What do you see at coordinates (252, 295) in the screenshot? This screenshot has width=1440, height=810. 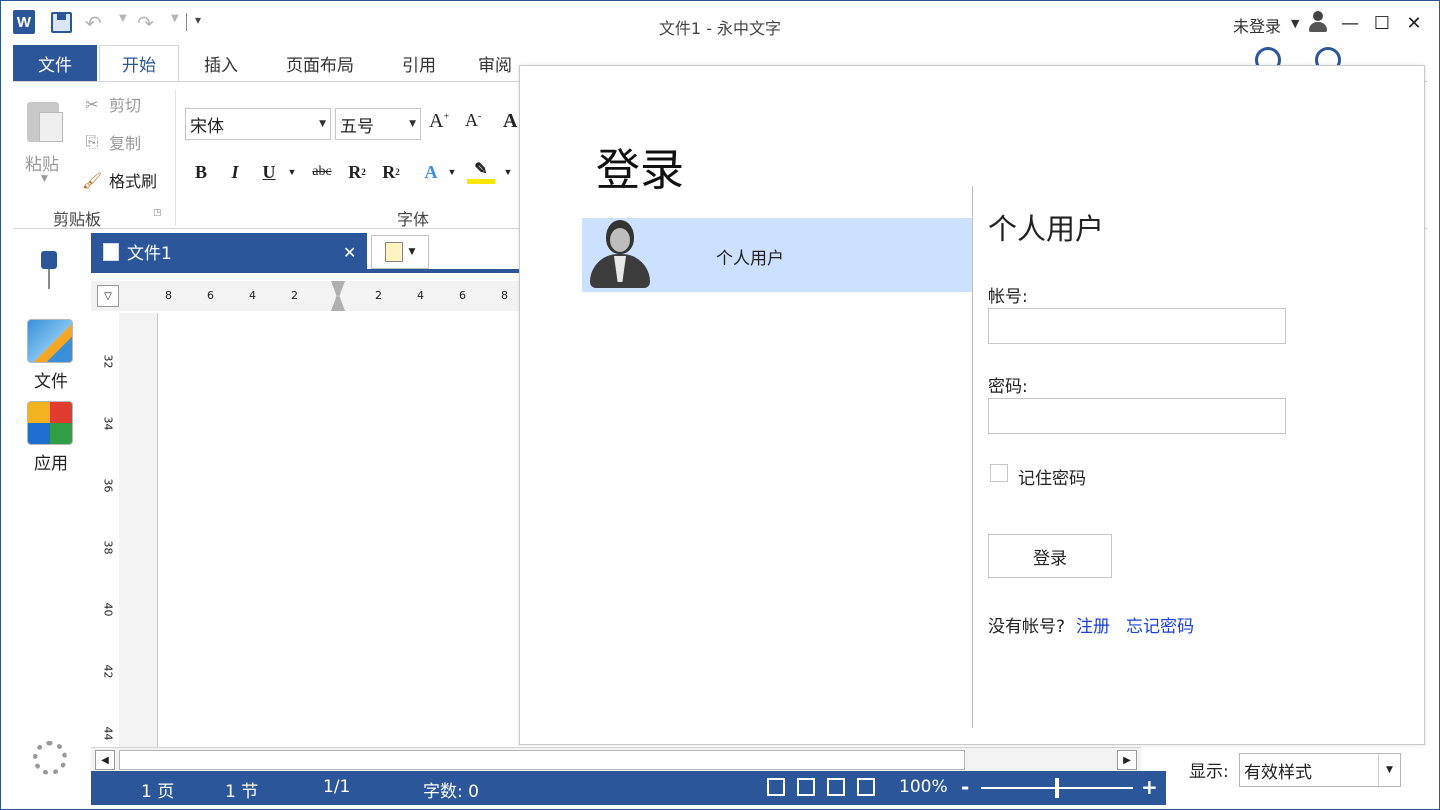 I see `ruler-tick: 4` at bounding box center [252, 295].